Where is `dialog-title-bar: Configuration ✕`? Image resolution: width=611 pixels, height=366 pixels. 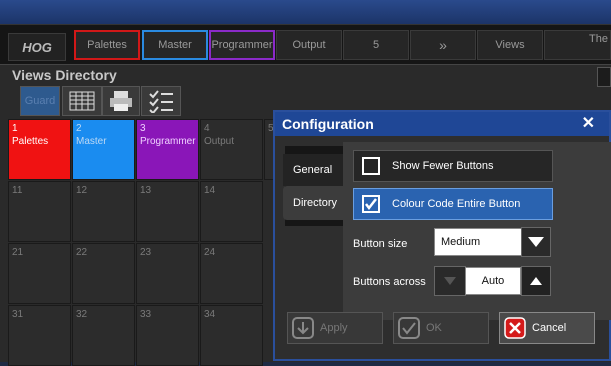 dialog-title-bar: Configuration ✕ is located at coordinates (442, 124).